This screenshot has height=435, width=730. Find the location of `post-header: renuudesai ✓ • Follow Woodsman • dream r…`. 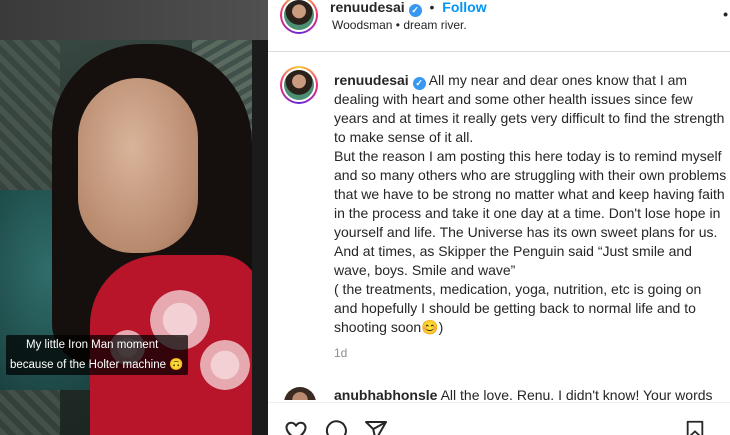

post-header: renuudesai ✓ • Follow Woodsman • dream r… is located at coordinates (499, 26).